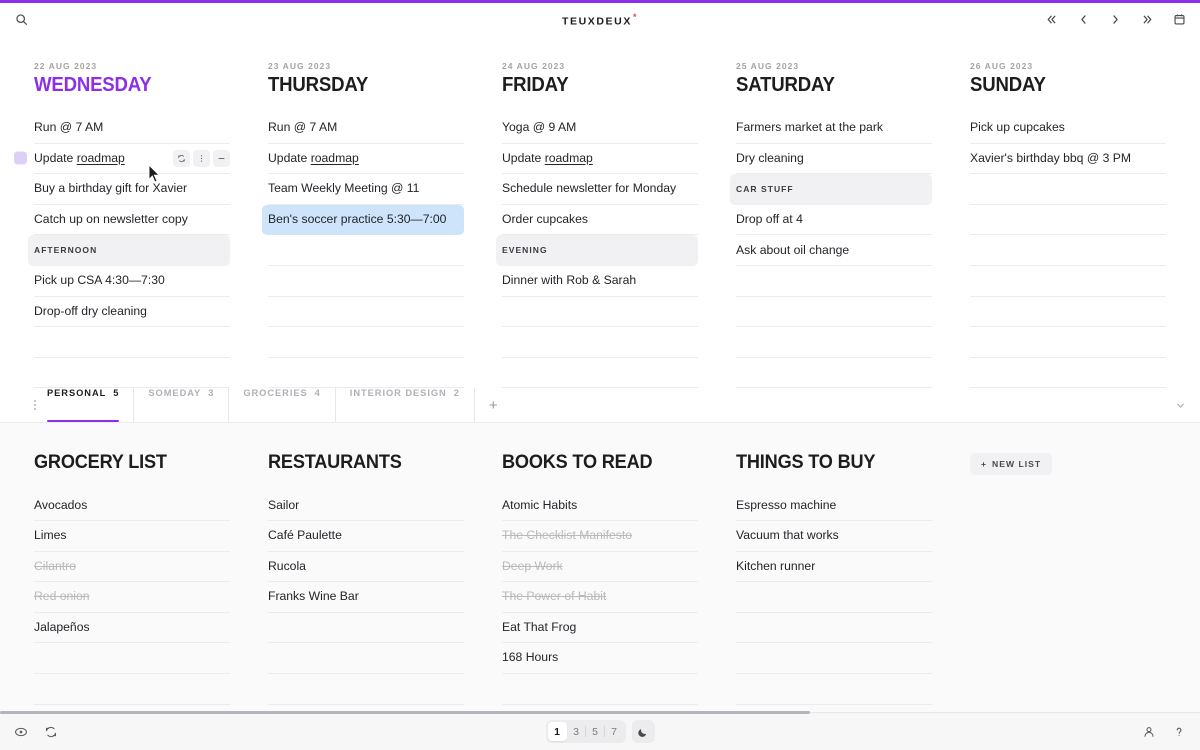 This screenshot has height=750, width=1200. What do you see at coordinates (600, 536) in the screenshot?
I see `list-item: The Checklist Manifesto` at bounding box center [600, 536].